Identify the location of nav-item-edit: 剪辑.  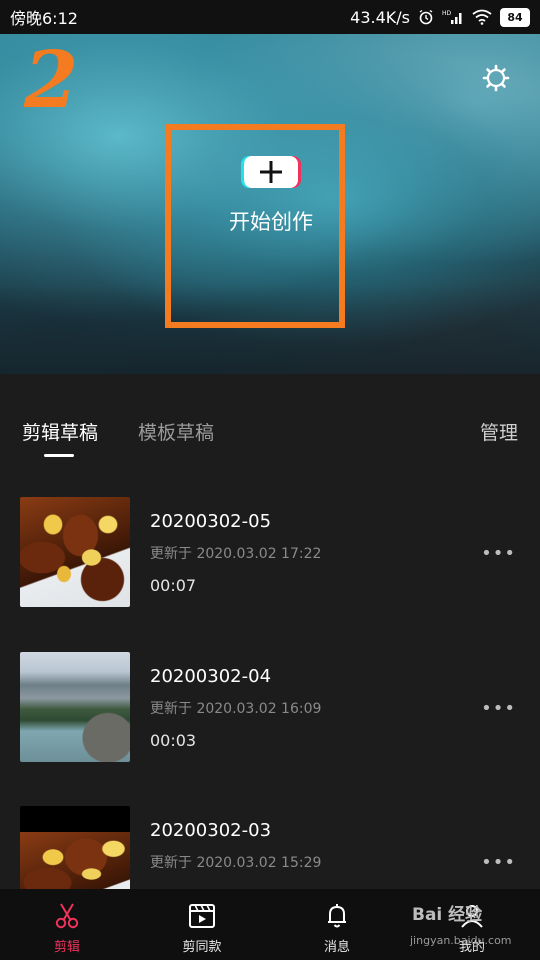
(67, 924).